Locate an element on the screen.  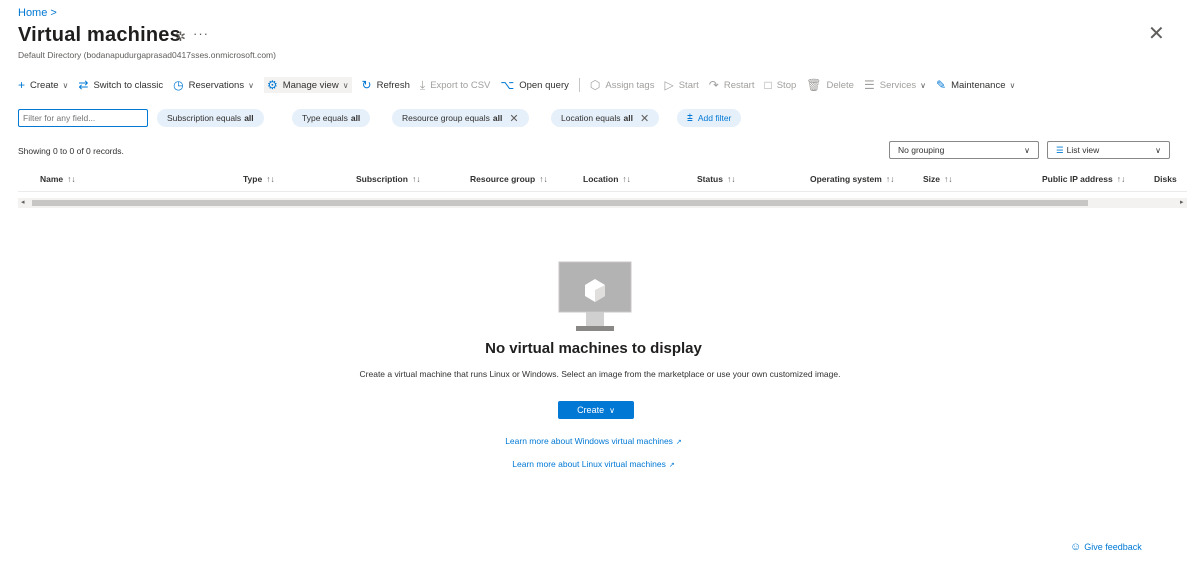
open-query-button: ⌥ Open query is located at coordinates (534, 85).